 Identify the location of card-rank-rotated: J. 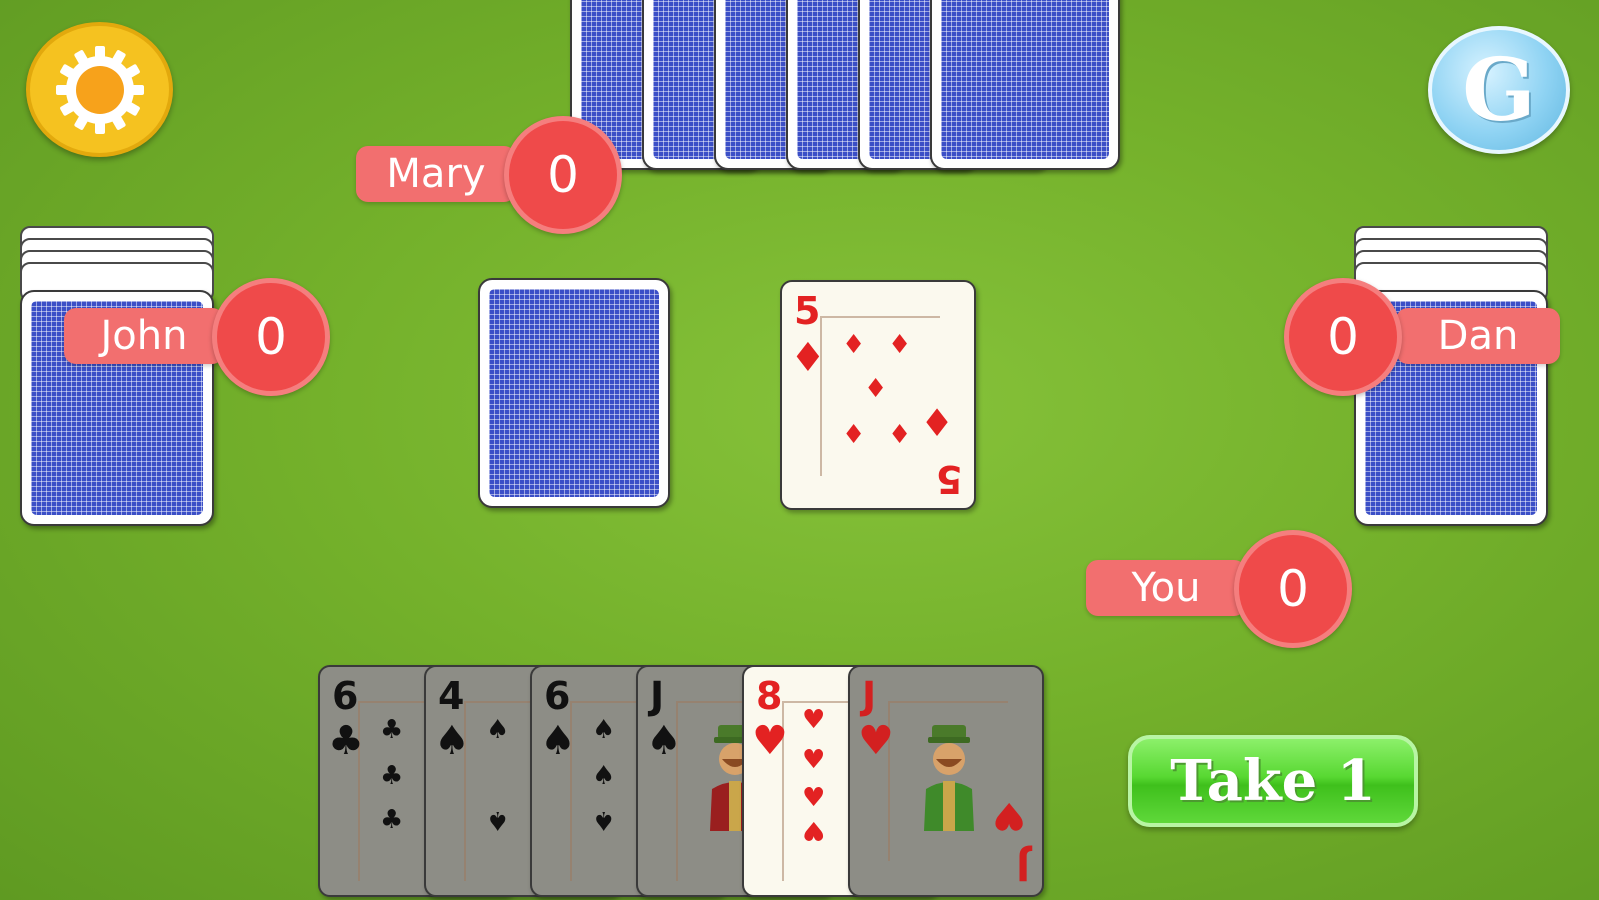
(1022, 866).